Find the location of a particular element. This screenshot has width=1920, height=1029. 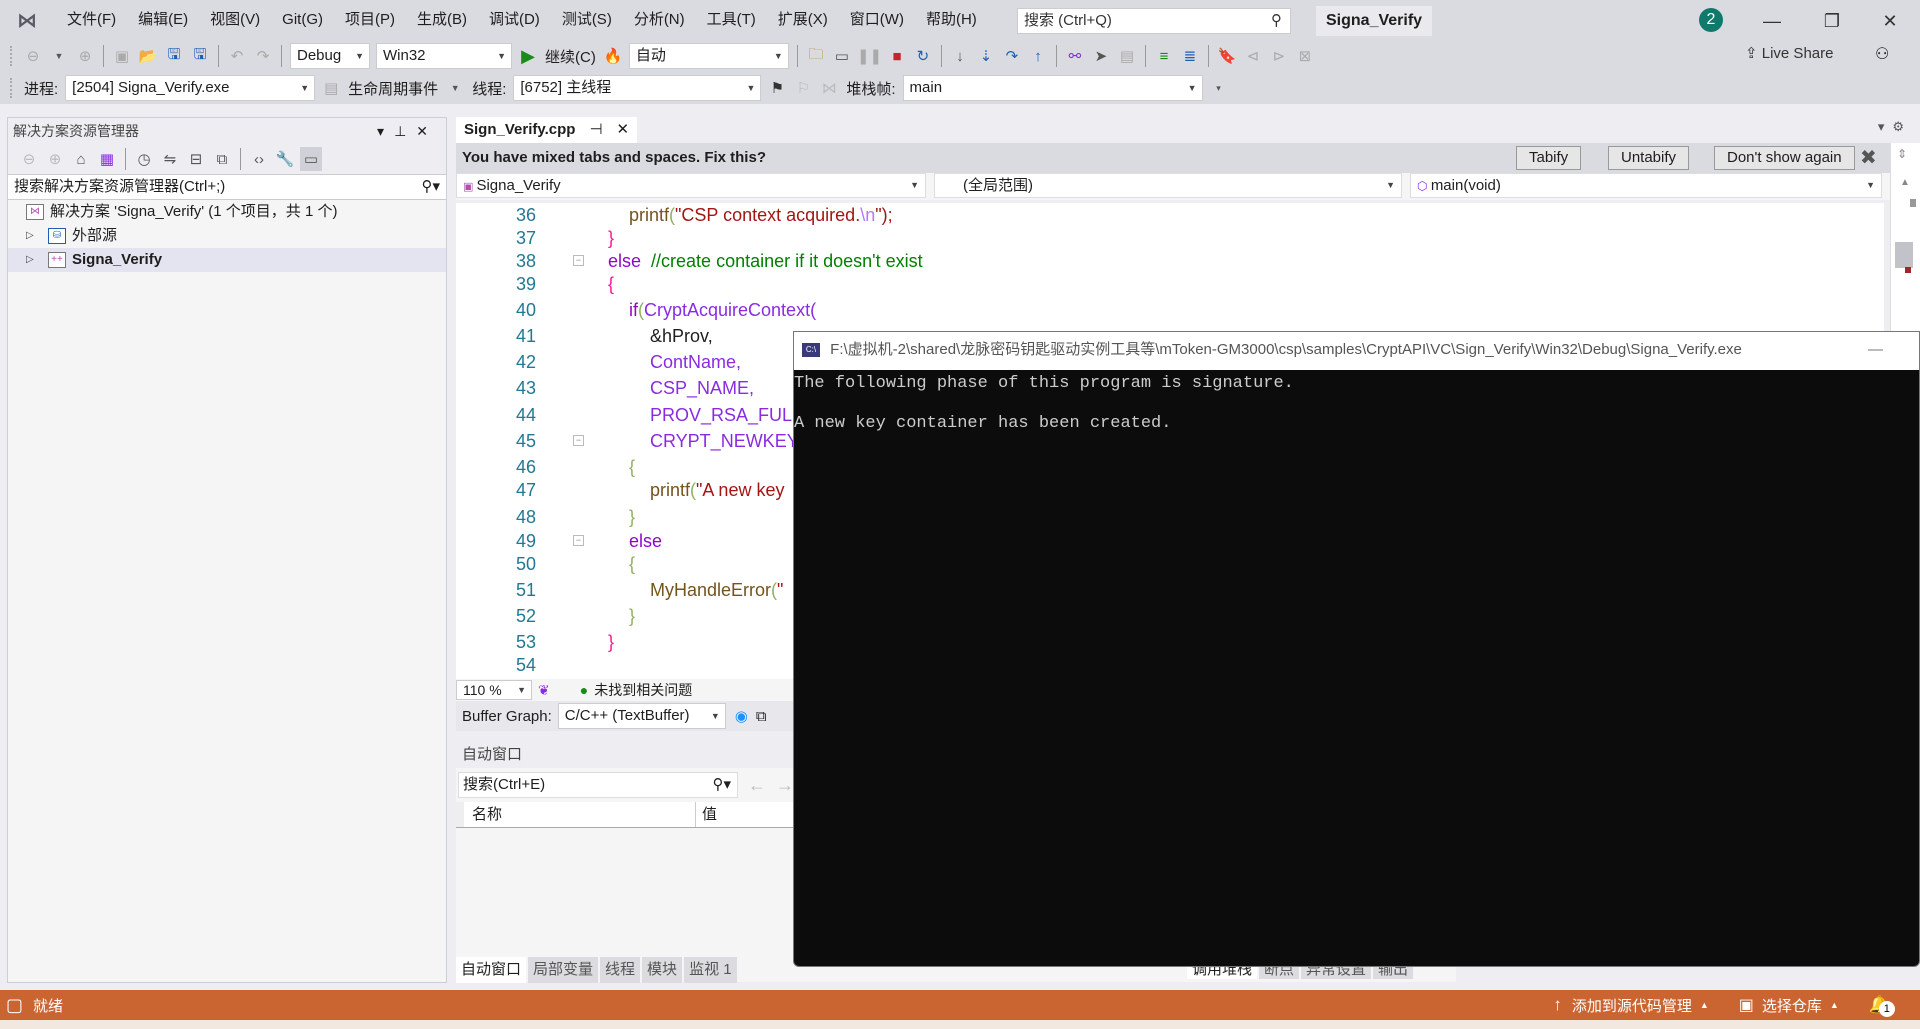

tree-item-external-sources: ▷ ⛁ 外部源 is located at coordinates (227, 236).